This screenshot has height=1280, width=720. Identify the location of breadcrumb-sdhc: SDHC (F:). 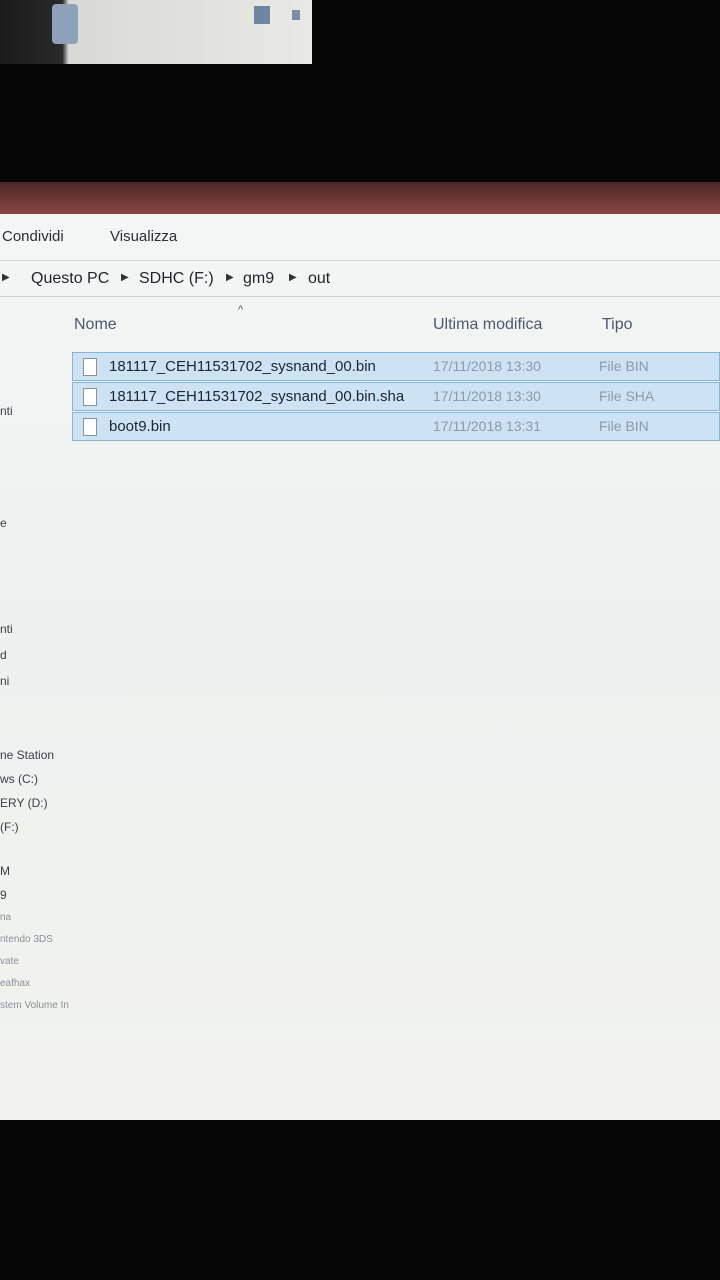
(176, 279).